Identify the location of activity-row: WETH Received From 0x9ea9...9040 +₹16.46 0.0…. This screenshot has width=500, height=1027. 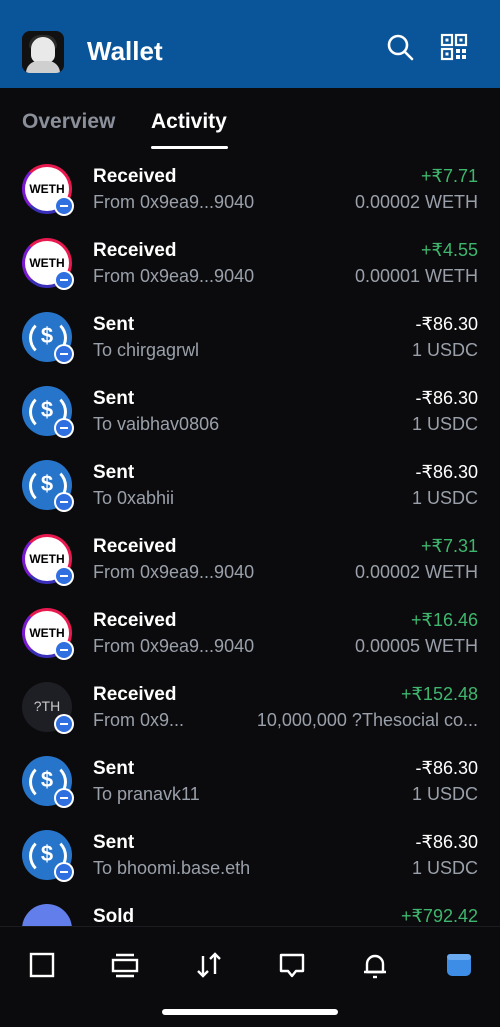
(250, 635).